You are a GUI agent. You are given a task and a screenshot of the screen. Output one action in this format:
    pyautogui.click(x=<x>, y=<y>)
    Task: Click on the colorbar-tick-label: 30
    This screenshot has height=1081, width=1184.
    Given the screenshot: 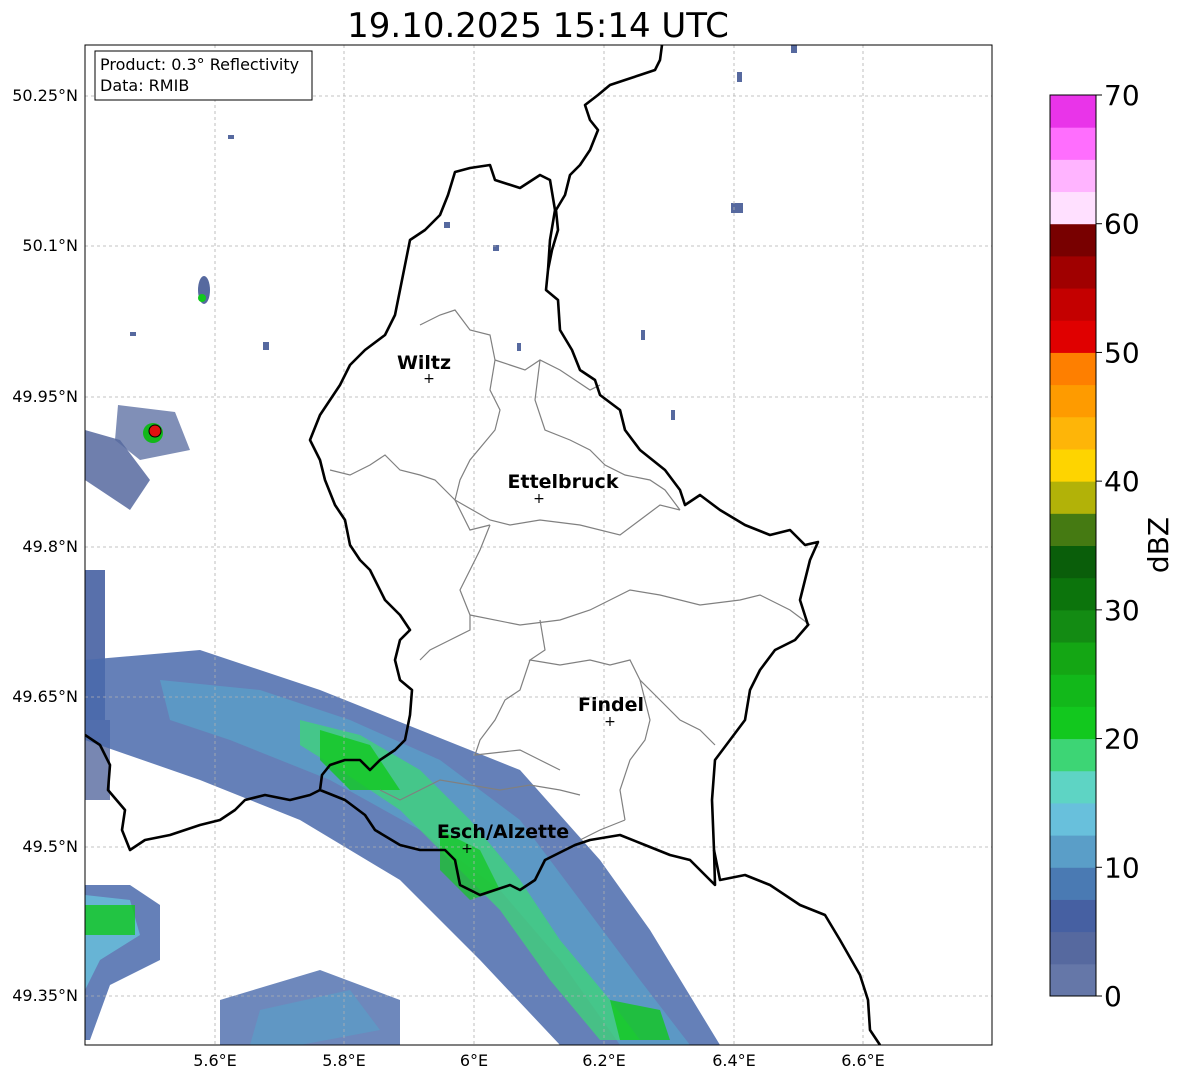 What is the action you would take?
    pyautogui.click(x=1122, y=610)
    